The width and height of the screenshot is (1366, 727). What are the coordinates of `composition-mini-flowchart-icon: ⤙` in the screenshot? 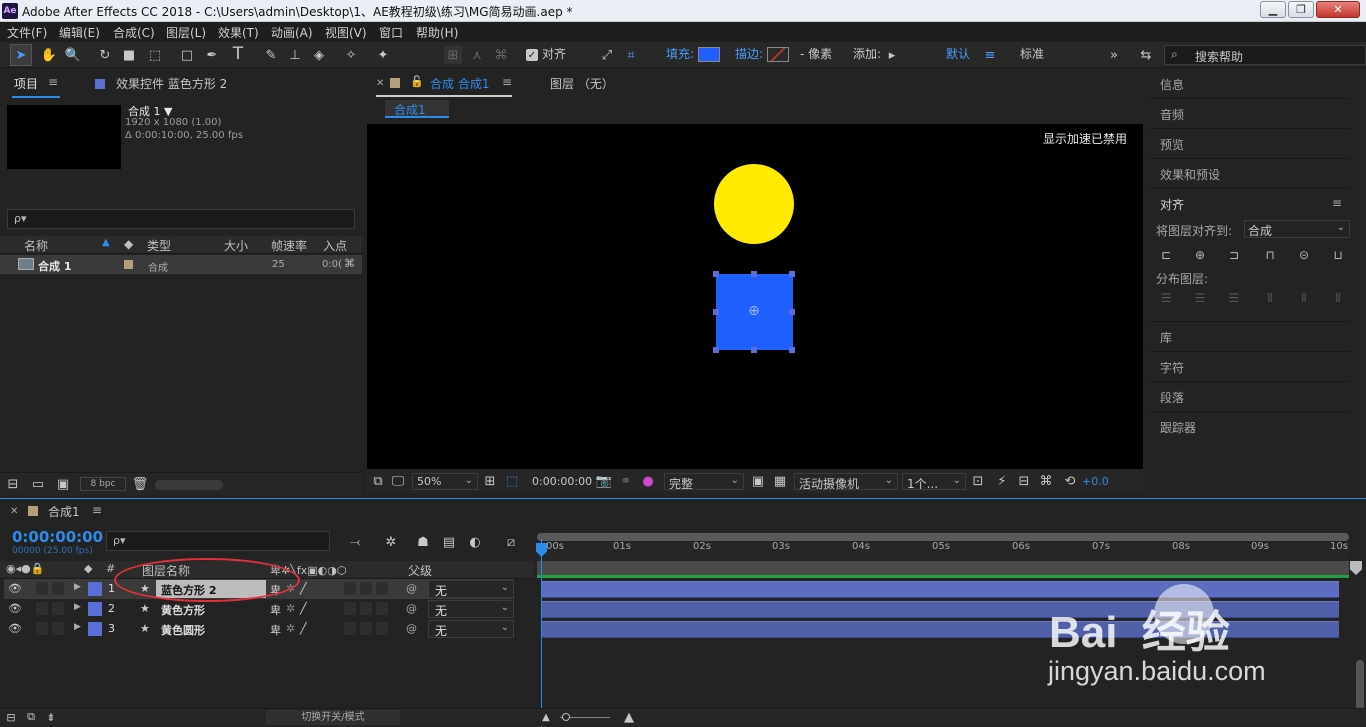 It's located at (355, 542).